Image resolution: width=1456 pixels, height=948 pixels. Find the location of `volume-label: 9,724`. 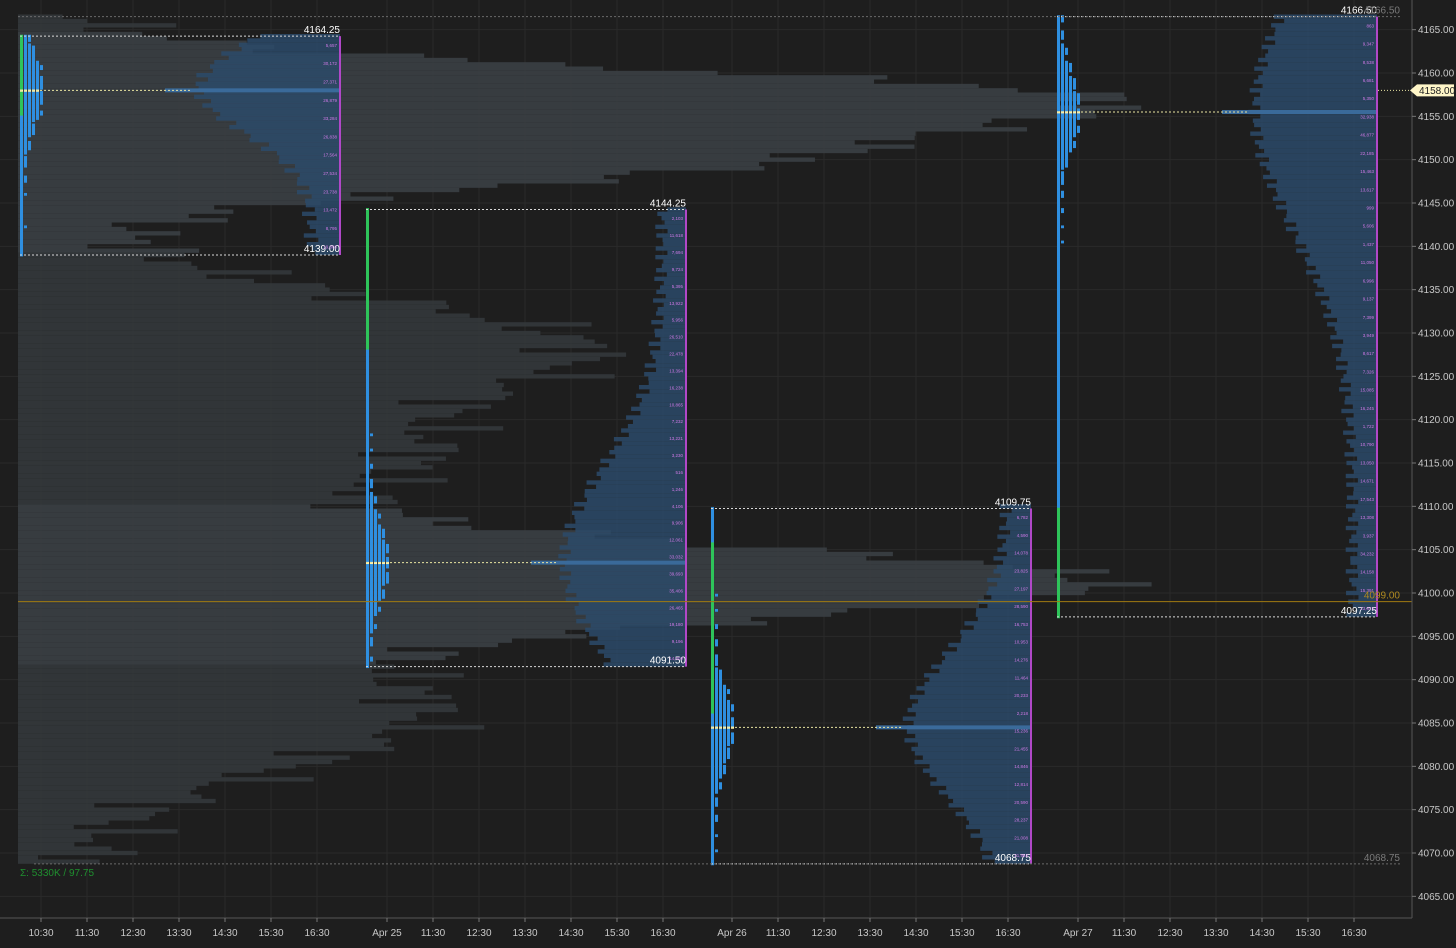

volume-label: 9,724 is located at coordinates (678, 269).